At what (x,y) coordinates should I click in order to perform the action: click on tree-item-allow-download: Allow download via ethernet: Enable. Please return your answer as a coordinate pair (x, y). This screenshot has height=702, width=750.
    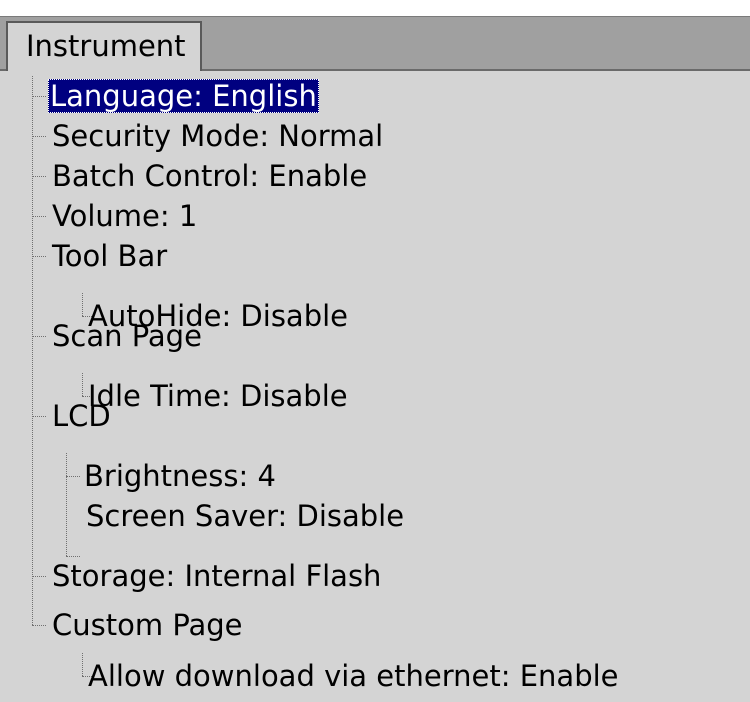
    Looking at the image, I should click on (353, 676).